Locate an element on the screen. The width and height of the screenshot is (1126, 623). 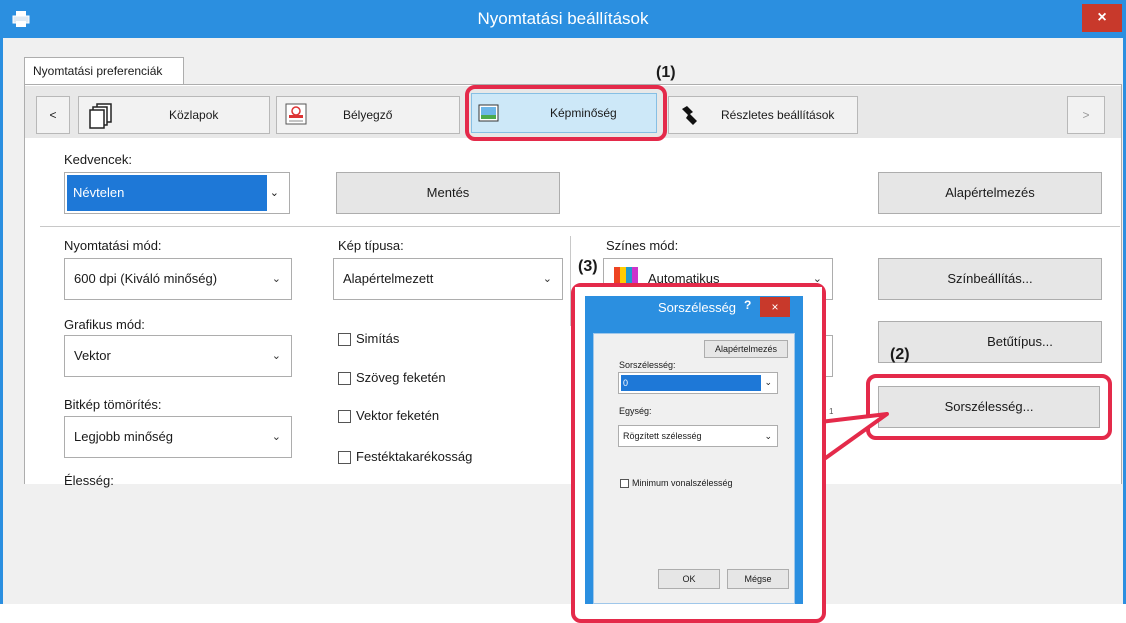
dialog-width-label: Sorszélesség: is located at coordinates (647, 365).